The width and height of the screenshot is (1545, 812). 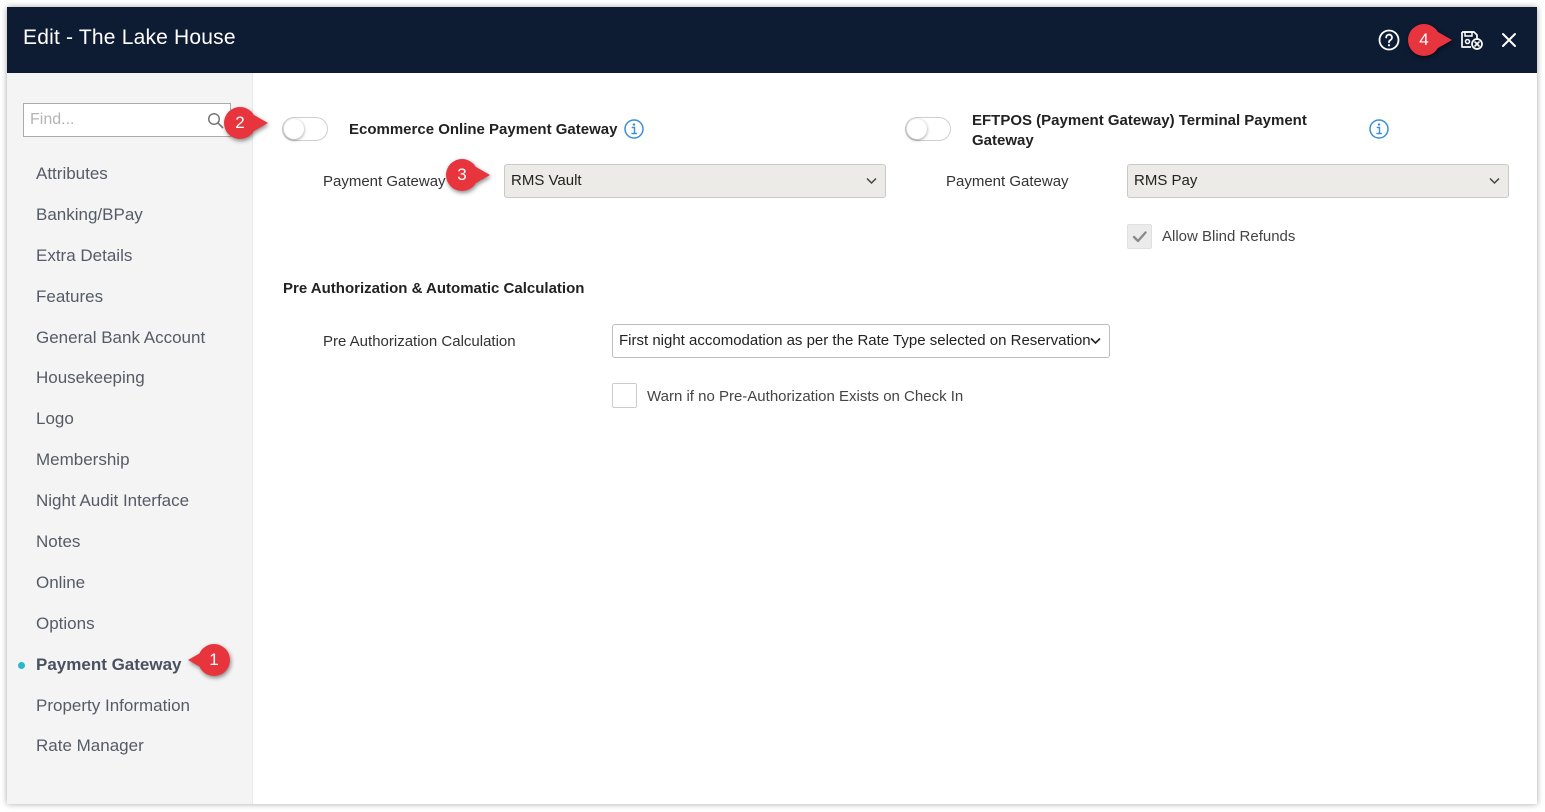 I want to click on sidebar-item-label: Logo, so click(x=55, y=419).